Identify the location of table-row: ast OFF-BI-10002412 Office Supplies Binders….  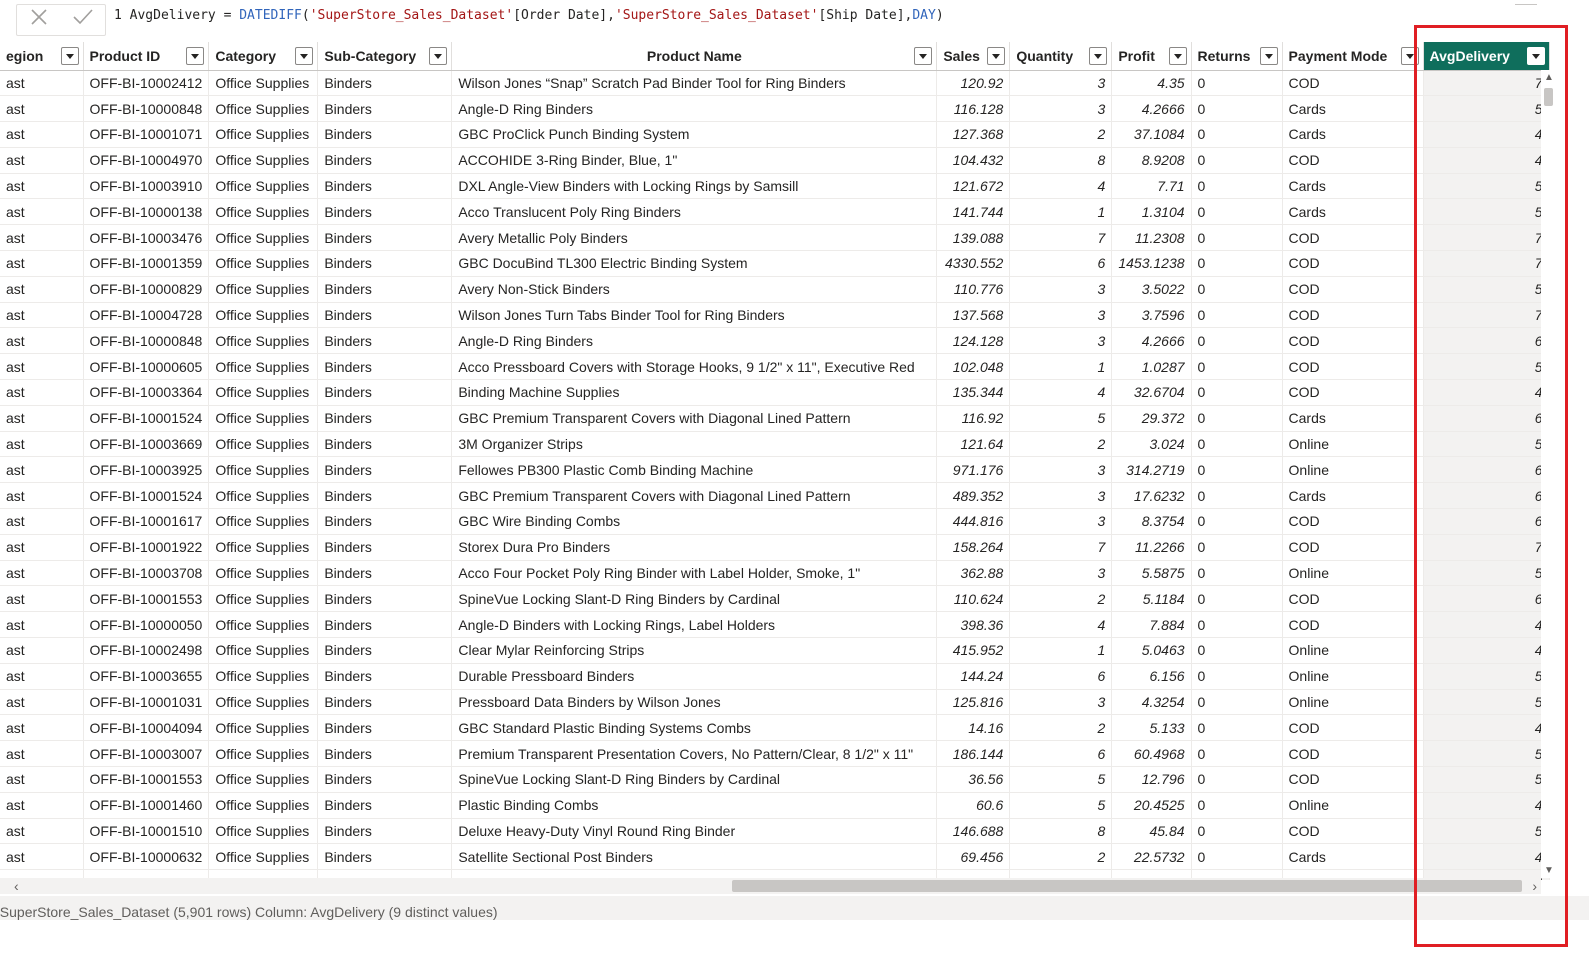
(775, 83).